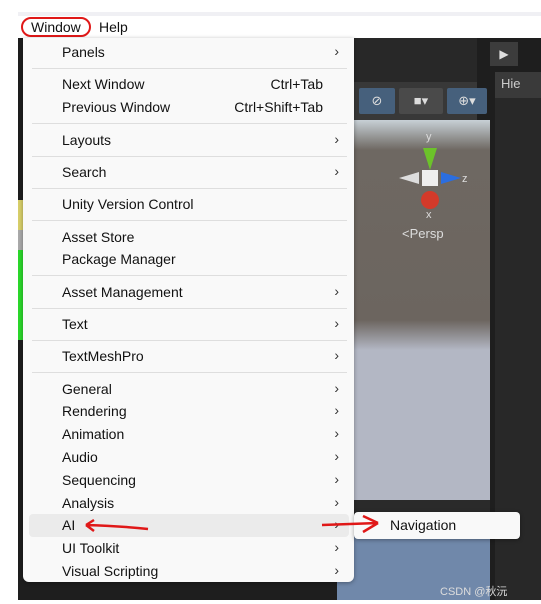  Describe the element at coordinates (474, 592) in the screenshot. I see `watermark: CSDN @秋沅` at that location.